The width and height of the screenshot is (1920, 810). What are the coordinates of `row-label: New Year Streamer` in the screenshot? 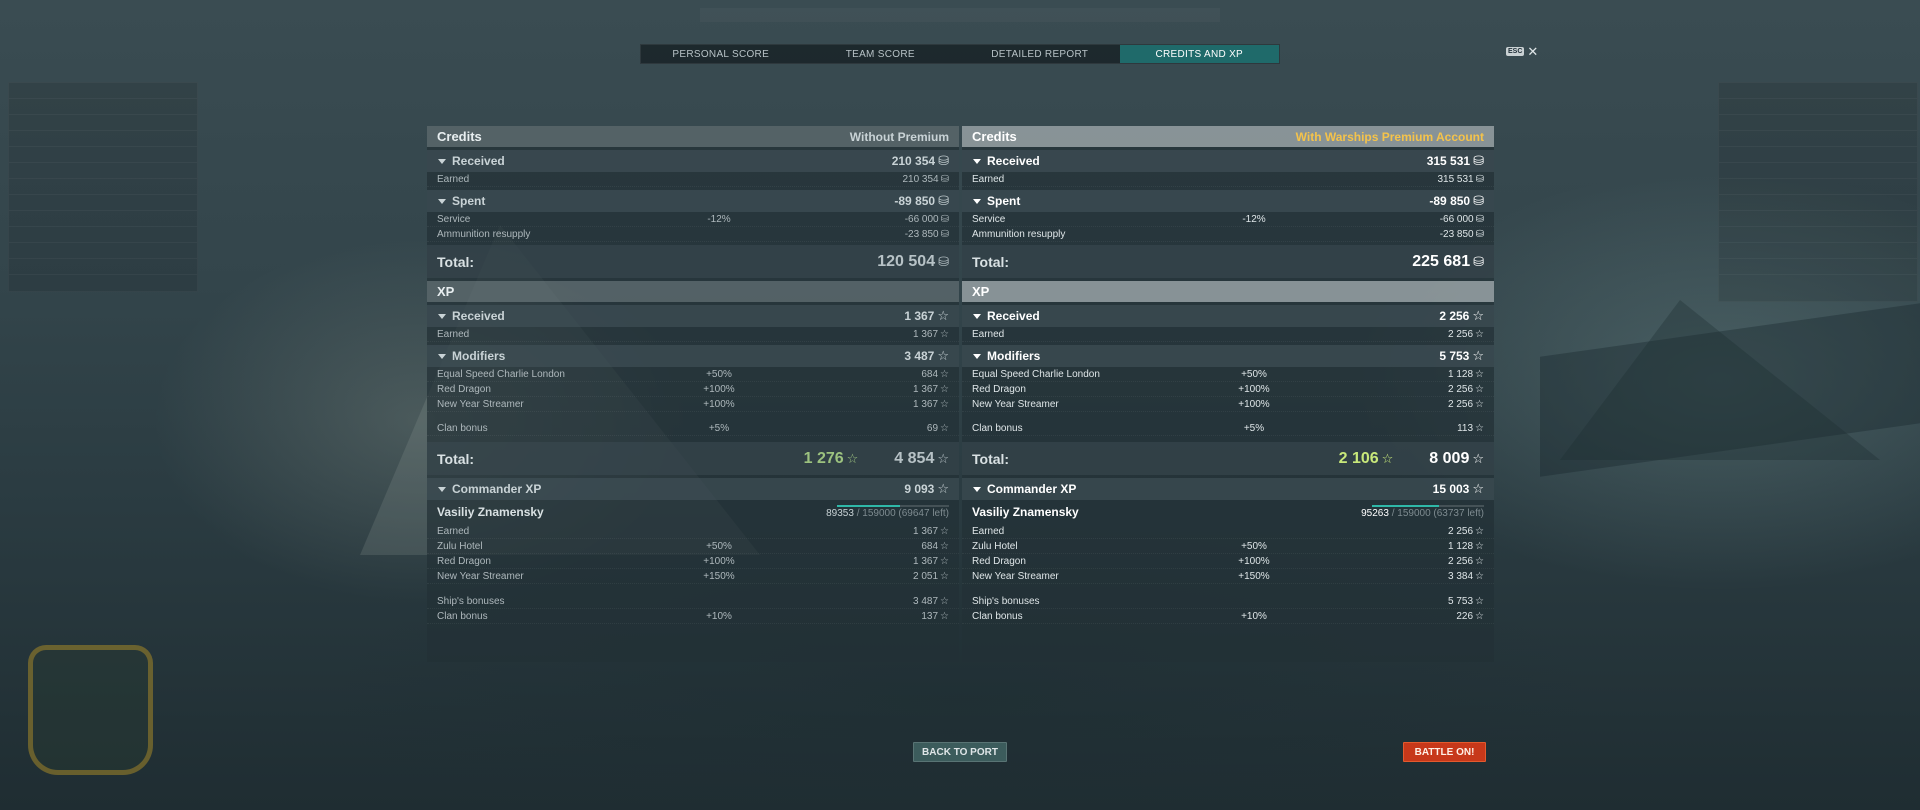 It's located at (1015, 404).